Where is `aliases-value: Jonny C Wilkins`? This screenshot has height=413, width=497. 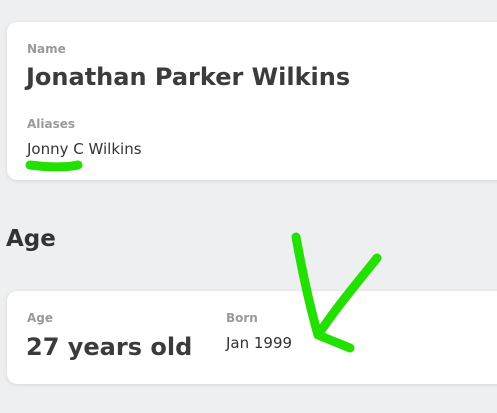
aliases-value: Jonny C Wilkins is located at coordinates (84, 149).